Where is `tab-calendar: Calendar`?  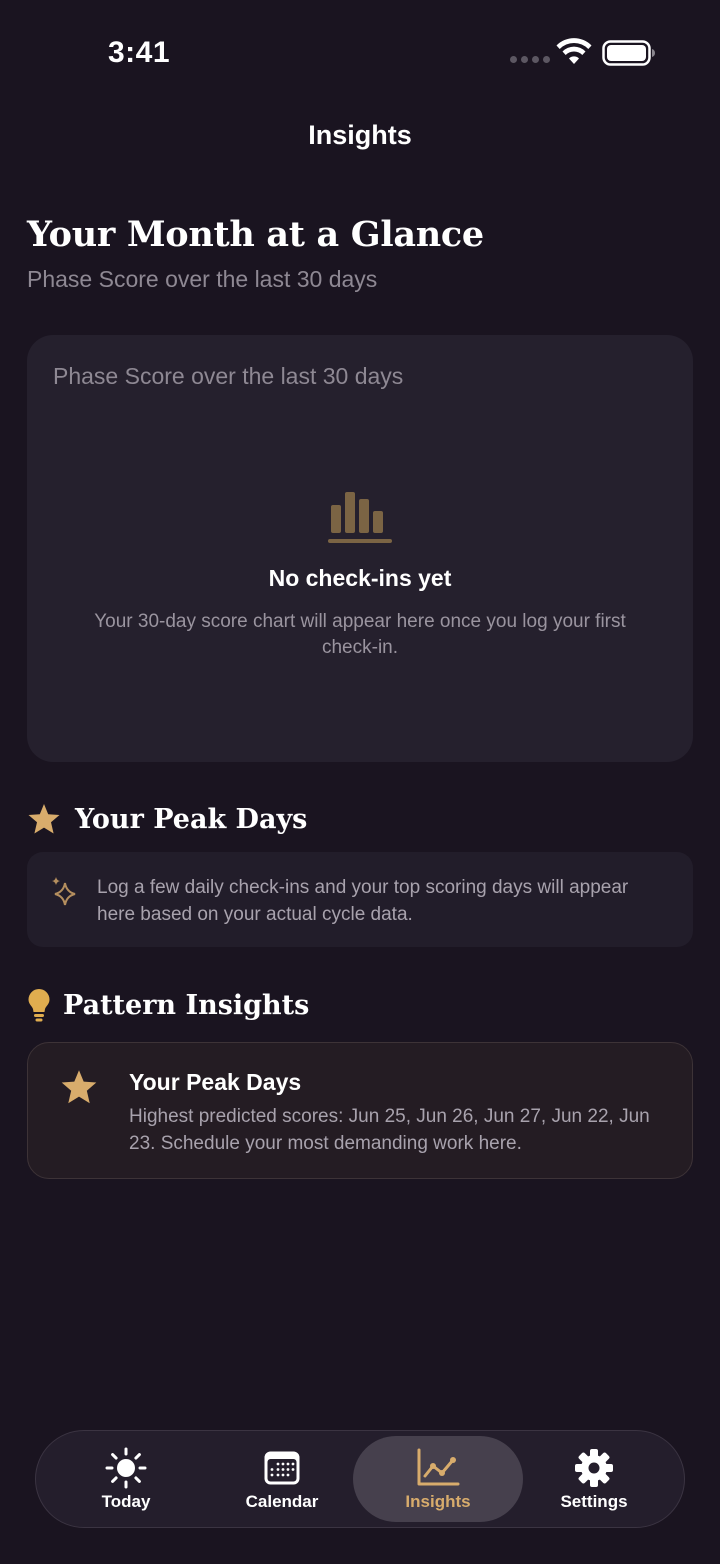
tab-calendar: Calendar is located at coordinates (282, 1479).